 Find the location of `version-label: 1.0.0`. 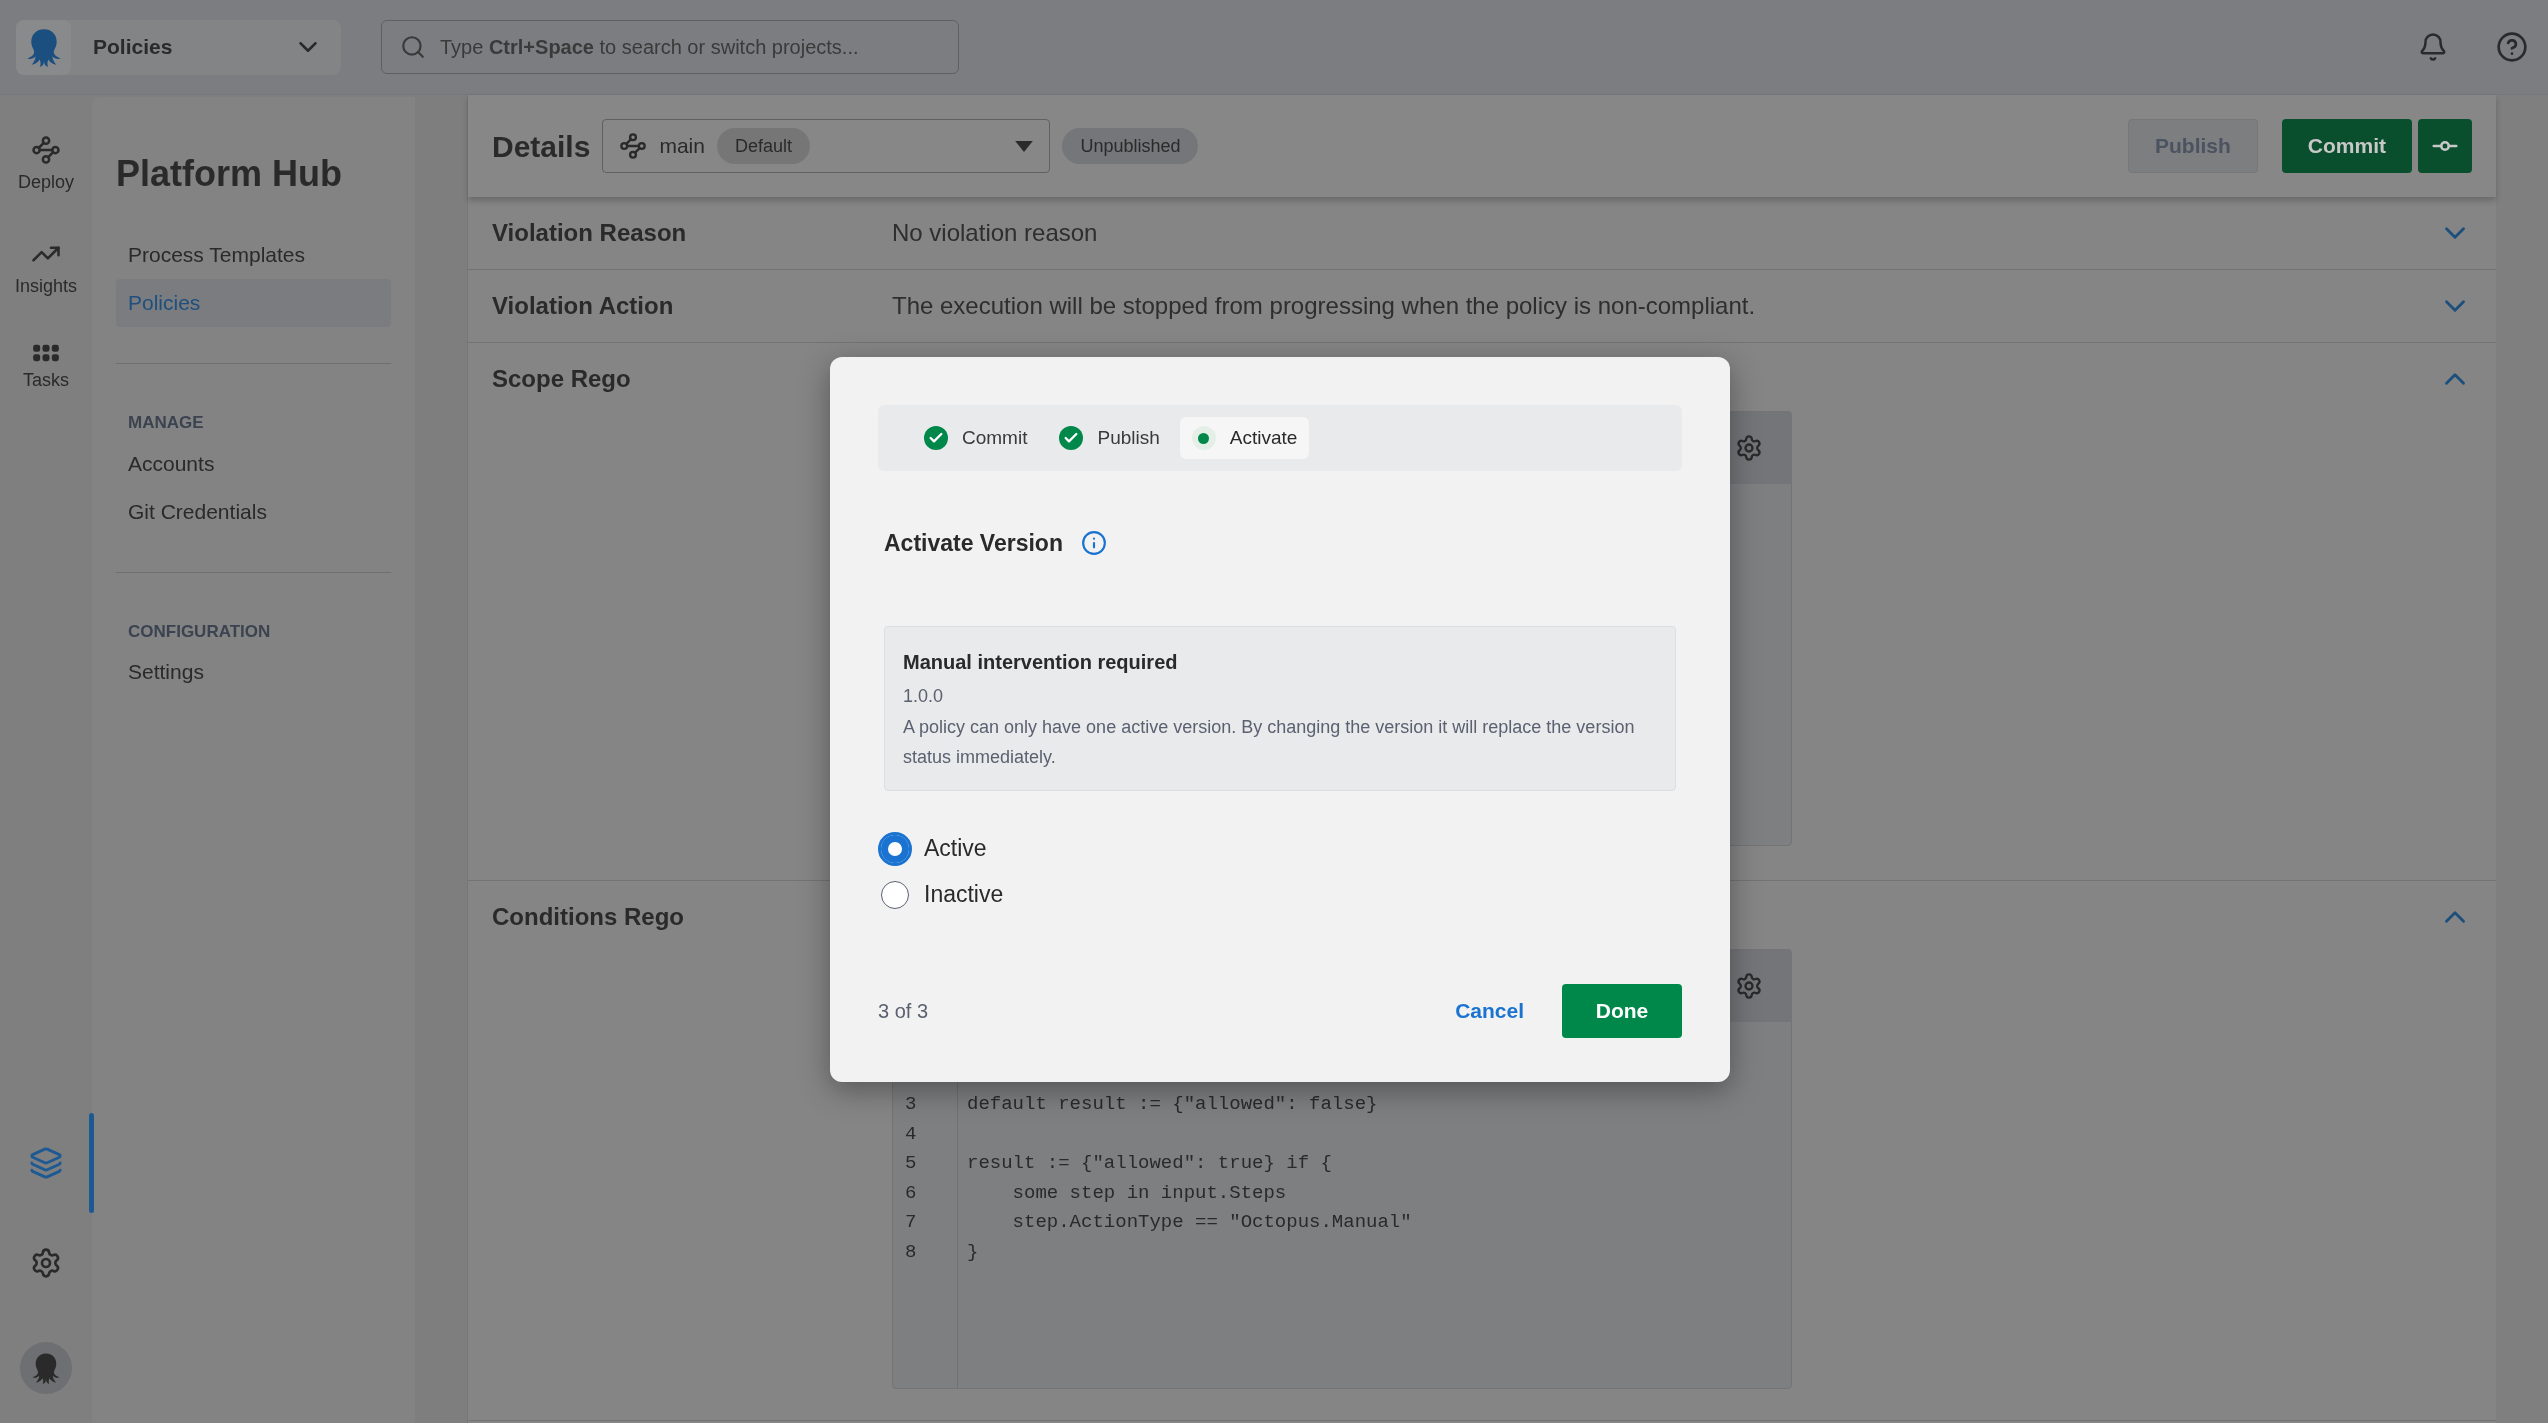

version-label: 1.0.0 is located at coordinates (924, 696).